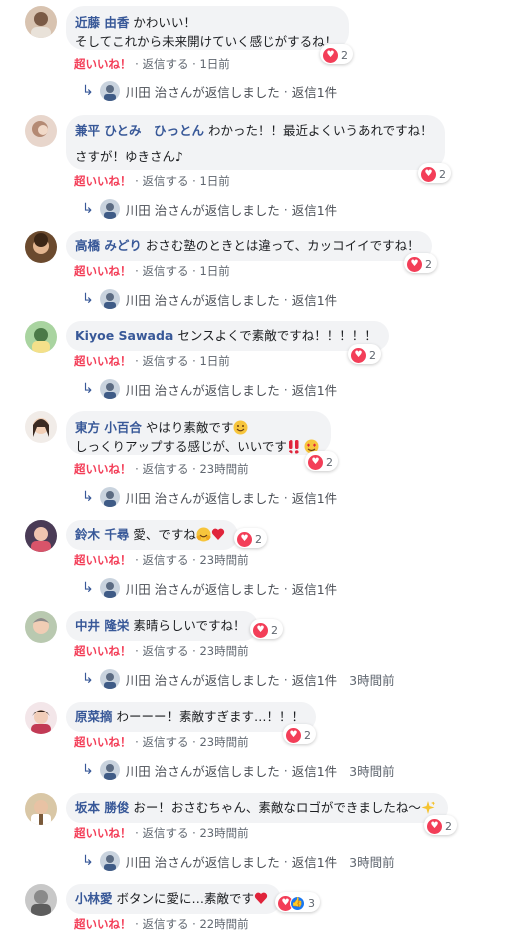 This screenshot has height=943, width=522. What do you see at coordinates (102, 22) in the screenshot?
I see `comment-author: 近藤 由香` at bounding box center [102, 22].